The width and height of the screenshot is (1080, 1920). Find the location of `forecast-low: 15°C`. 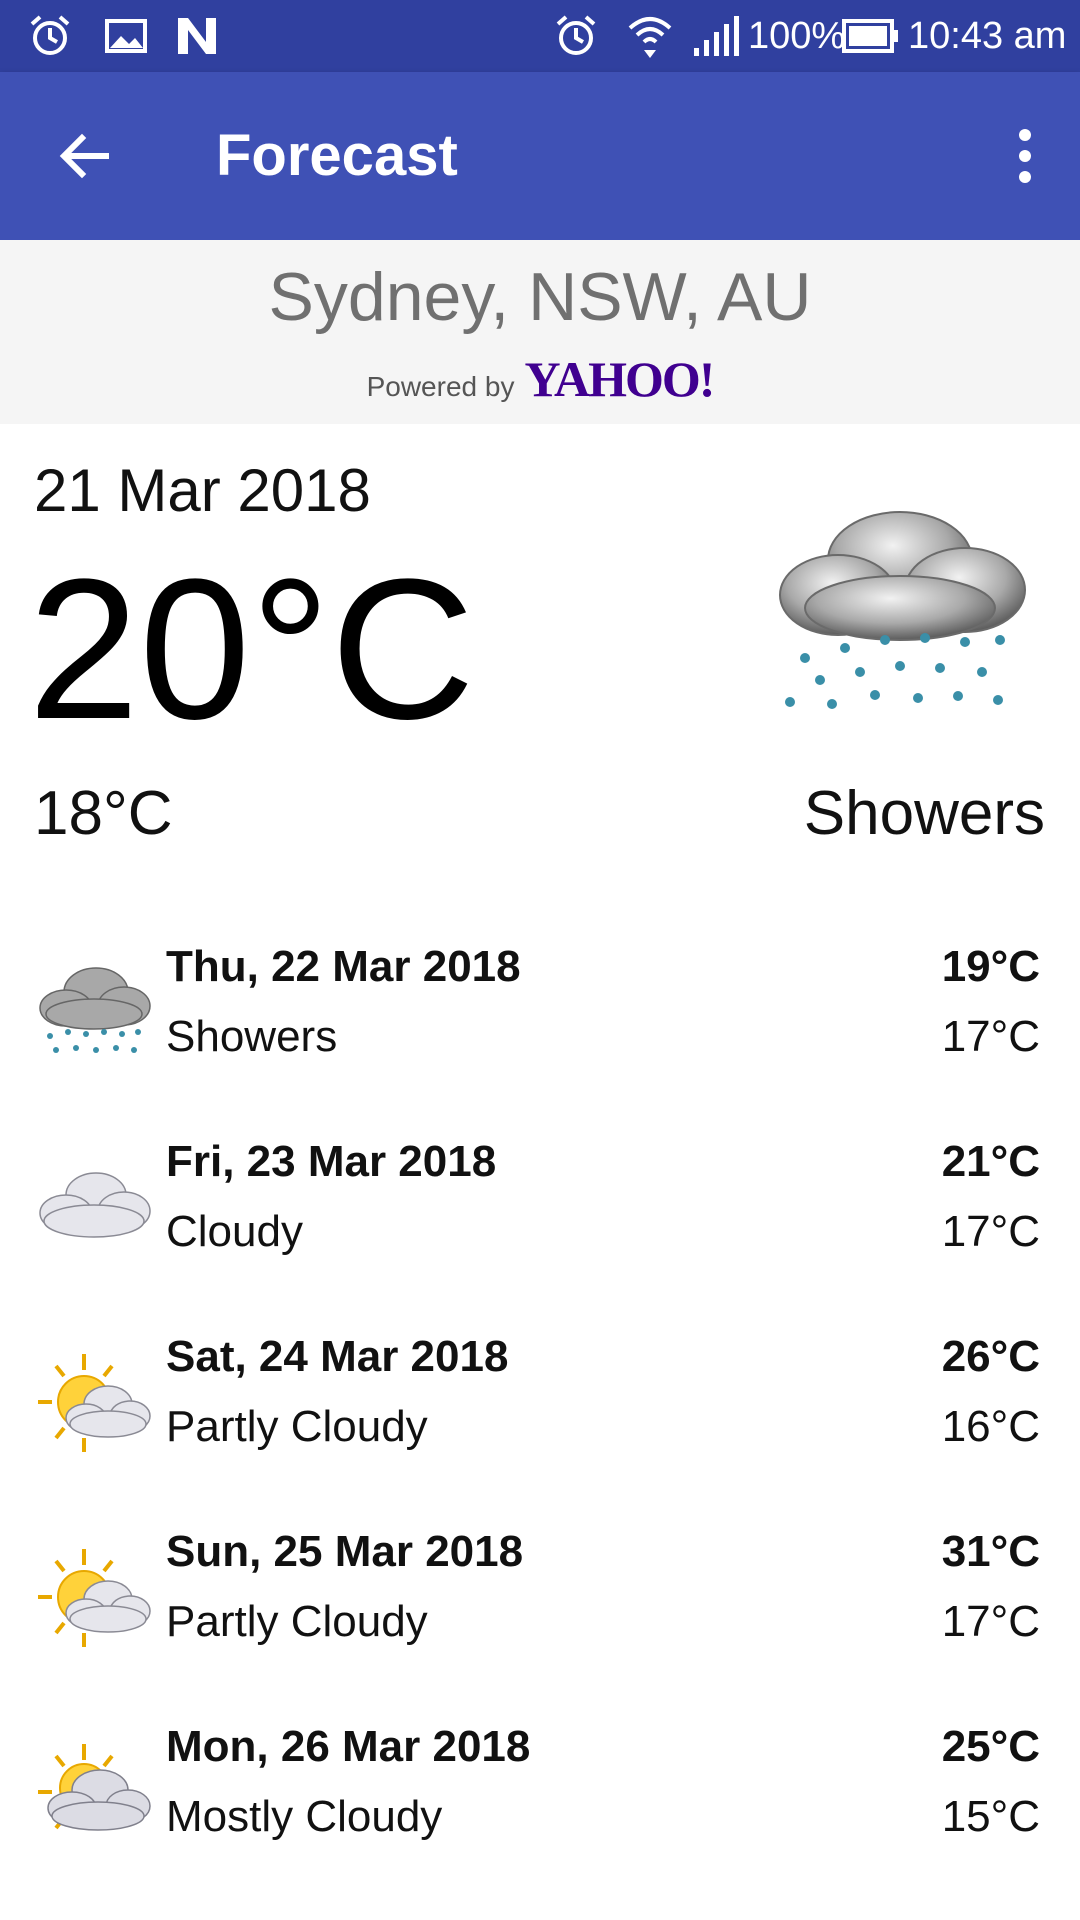

forecast-low: 15°C is located at coordinates (990, 1816).